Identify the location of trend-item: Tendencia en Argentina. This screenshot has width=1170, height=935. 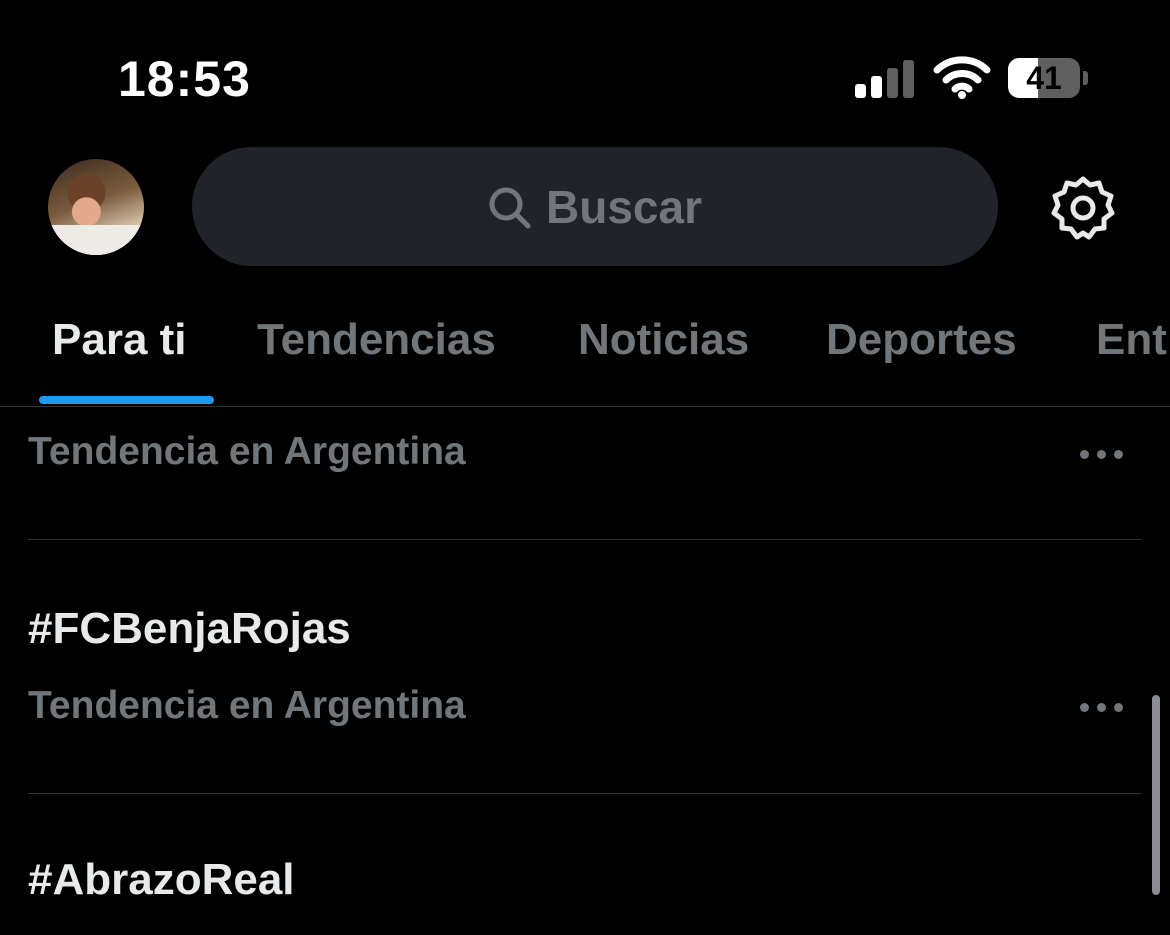
(585, 480).